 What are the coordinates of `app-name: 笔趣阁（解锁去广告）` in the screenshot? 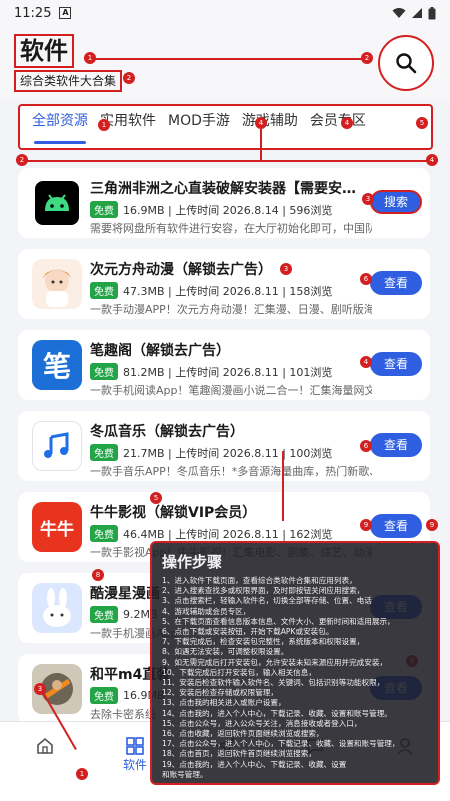 It's located at (160, 351).